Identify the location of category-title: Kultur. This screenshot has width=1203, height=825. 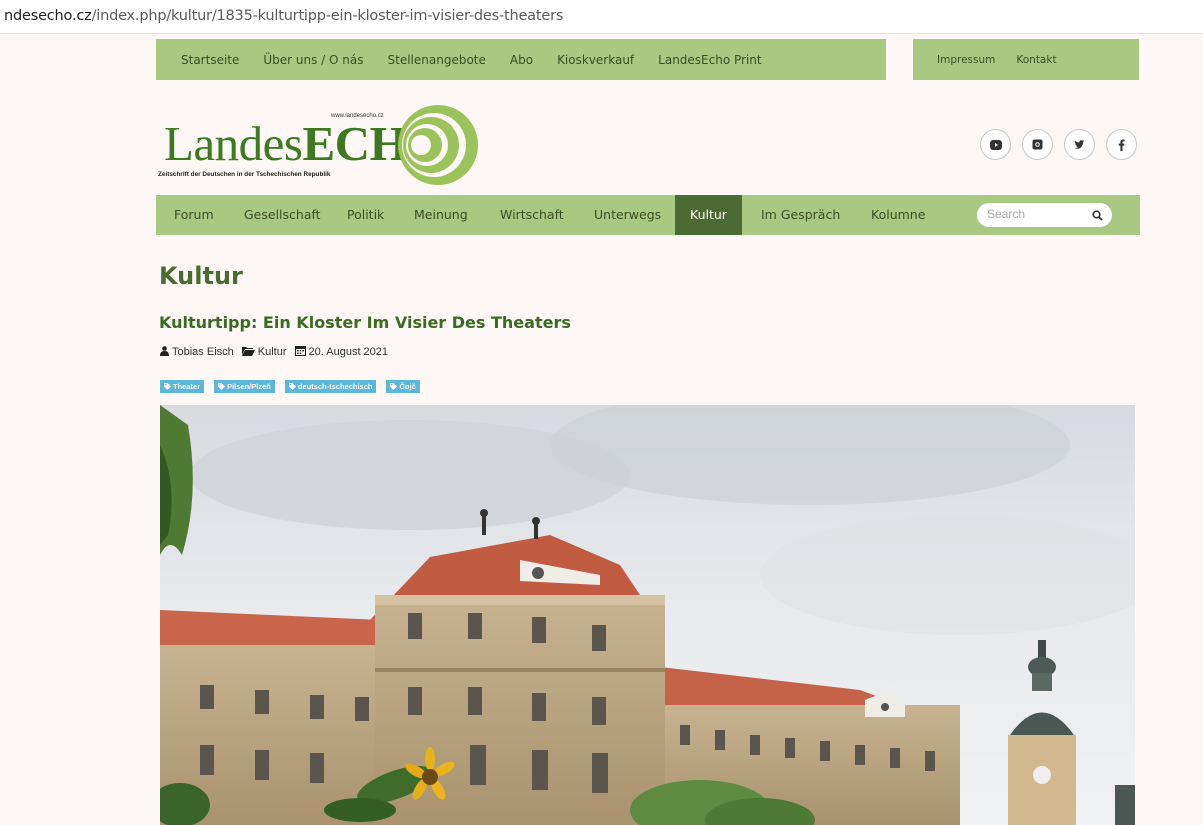
(201, 276).